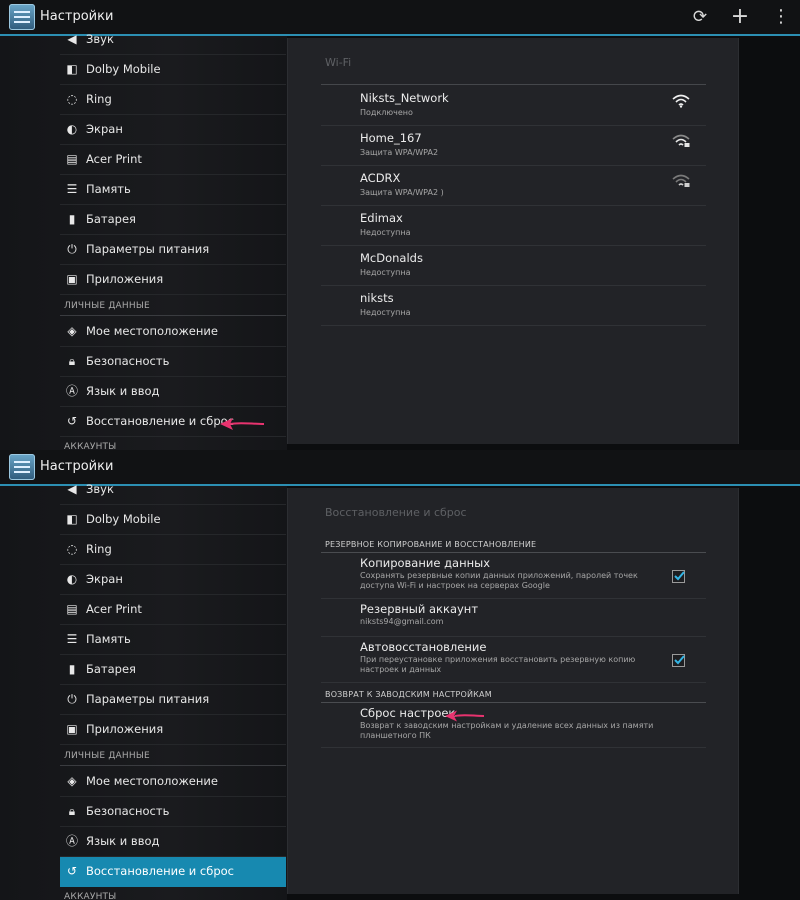 This screenshot has width=800, height=900. Describe the element at coordinates (425, 563) in the screenshot. I see `option-title: Копирование данных` at that location.